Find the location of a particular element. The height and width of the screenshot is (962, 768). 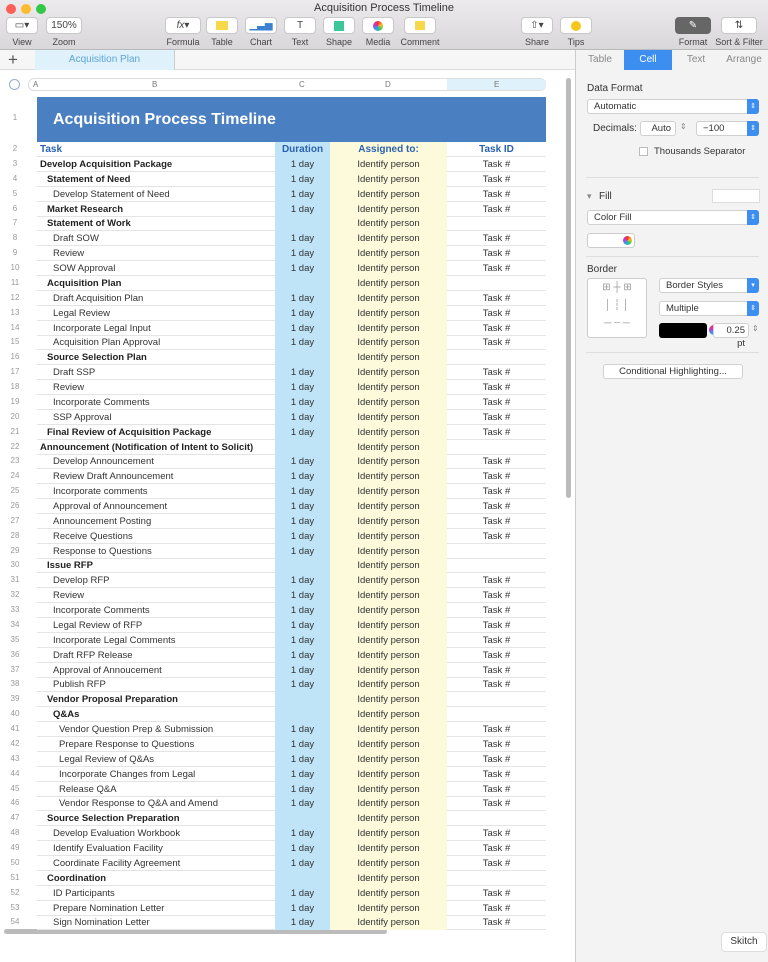

tab-cell: Cell is located at coordinates (648, 60).